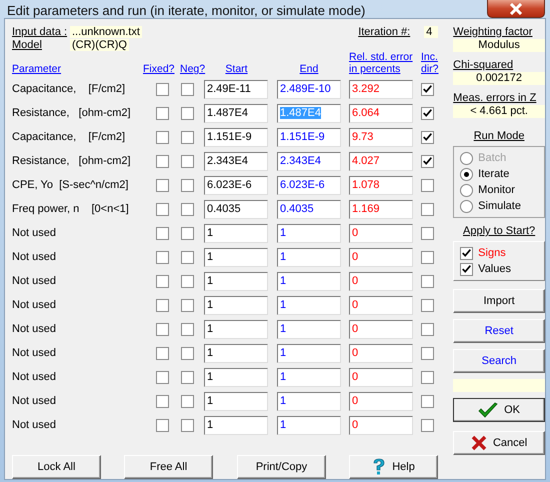 Image resolution: width=550 pixels, height=482 pixels. What do you see at coordinates (502, 206) in the screenshot?
I see `run-mode-radio: Simulate` at bounding box center [502, 206].